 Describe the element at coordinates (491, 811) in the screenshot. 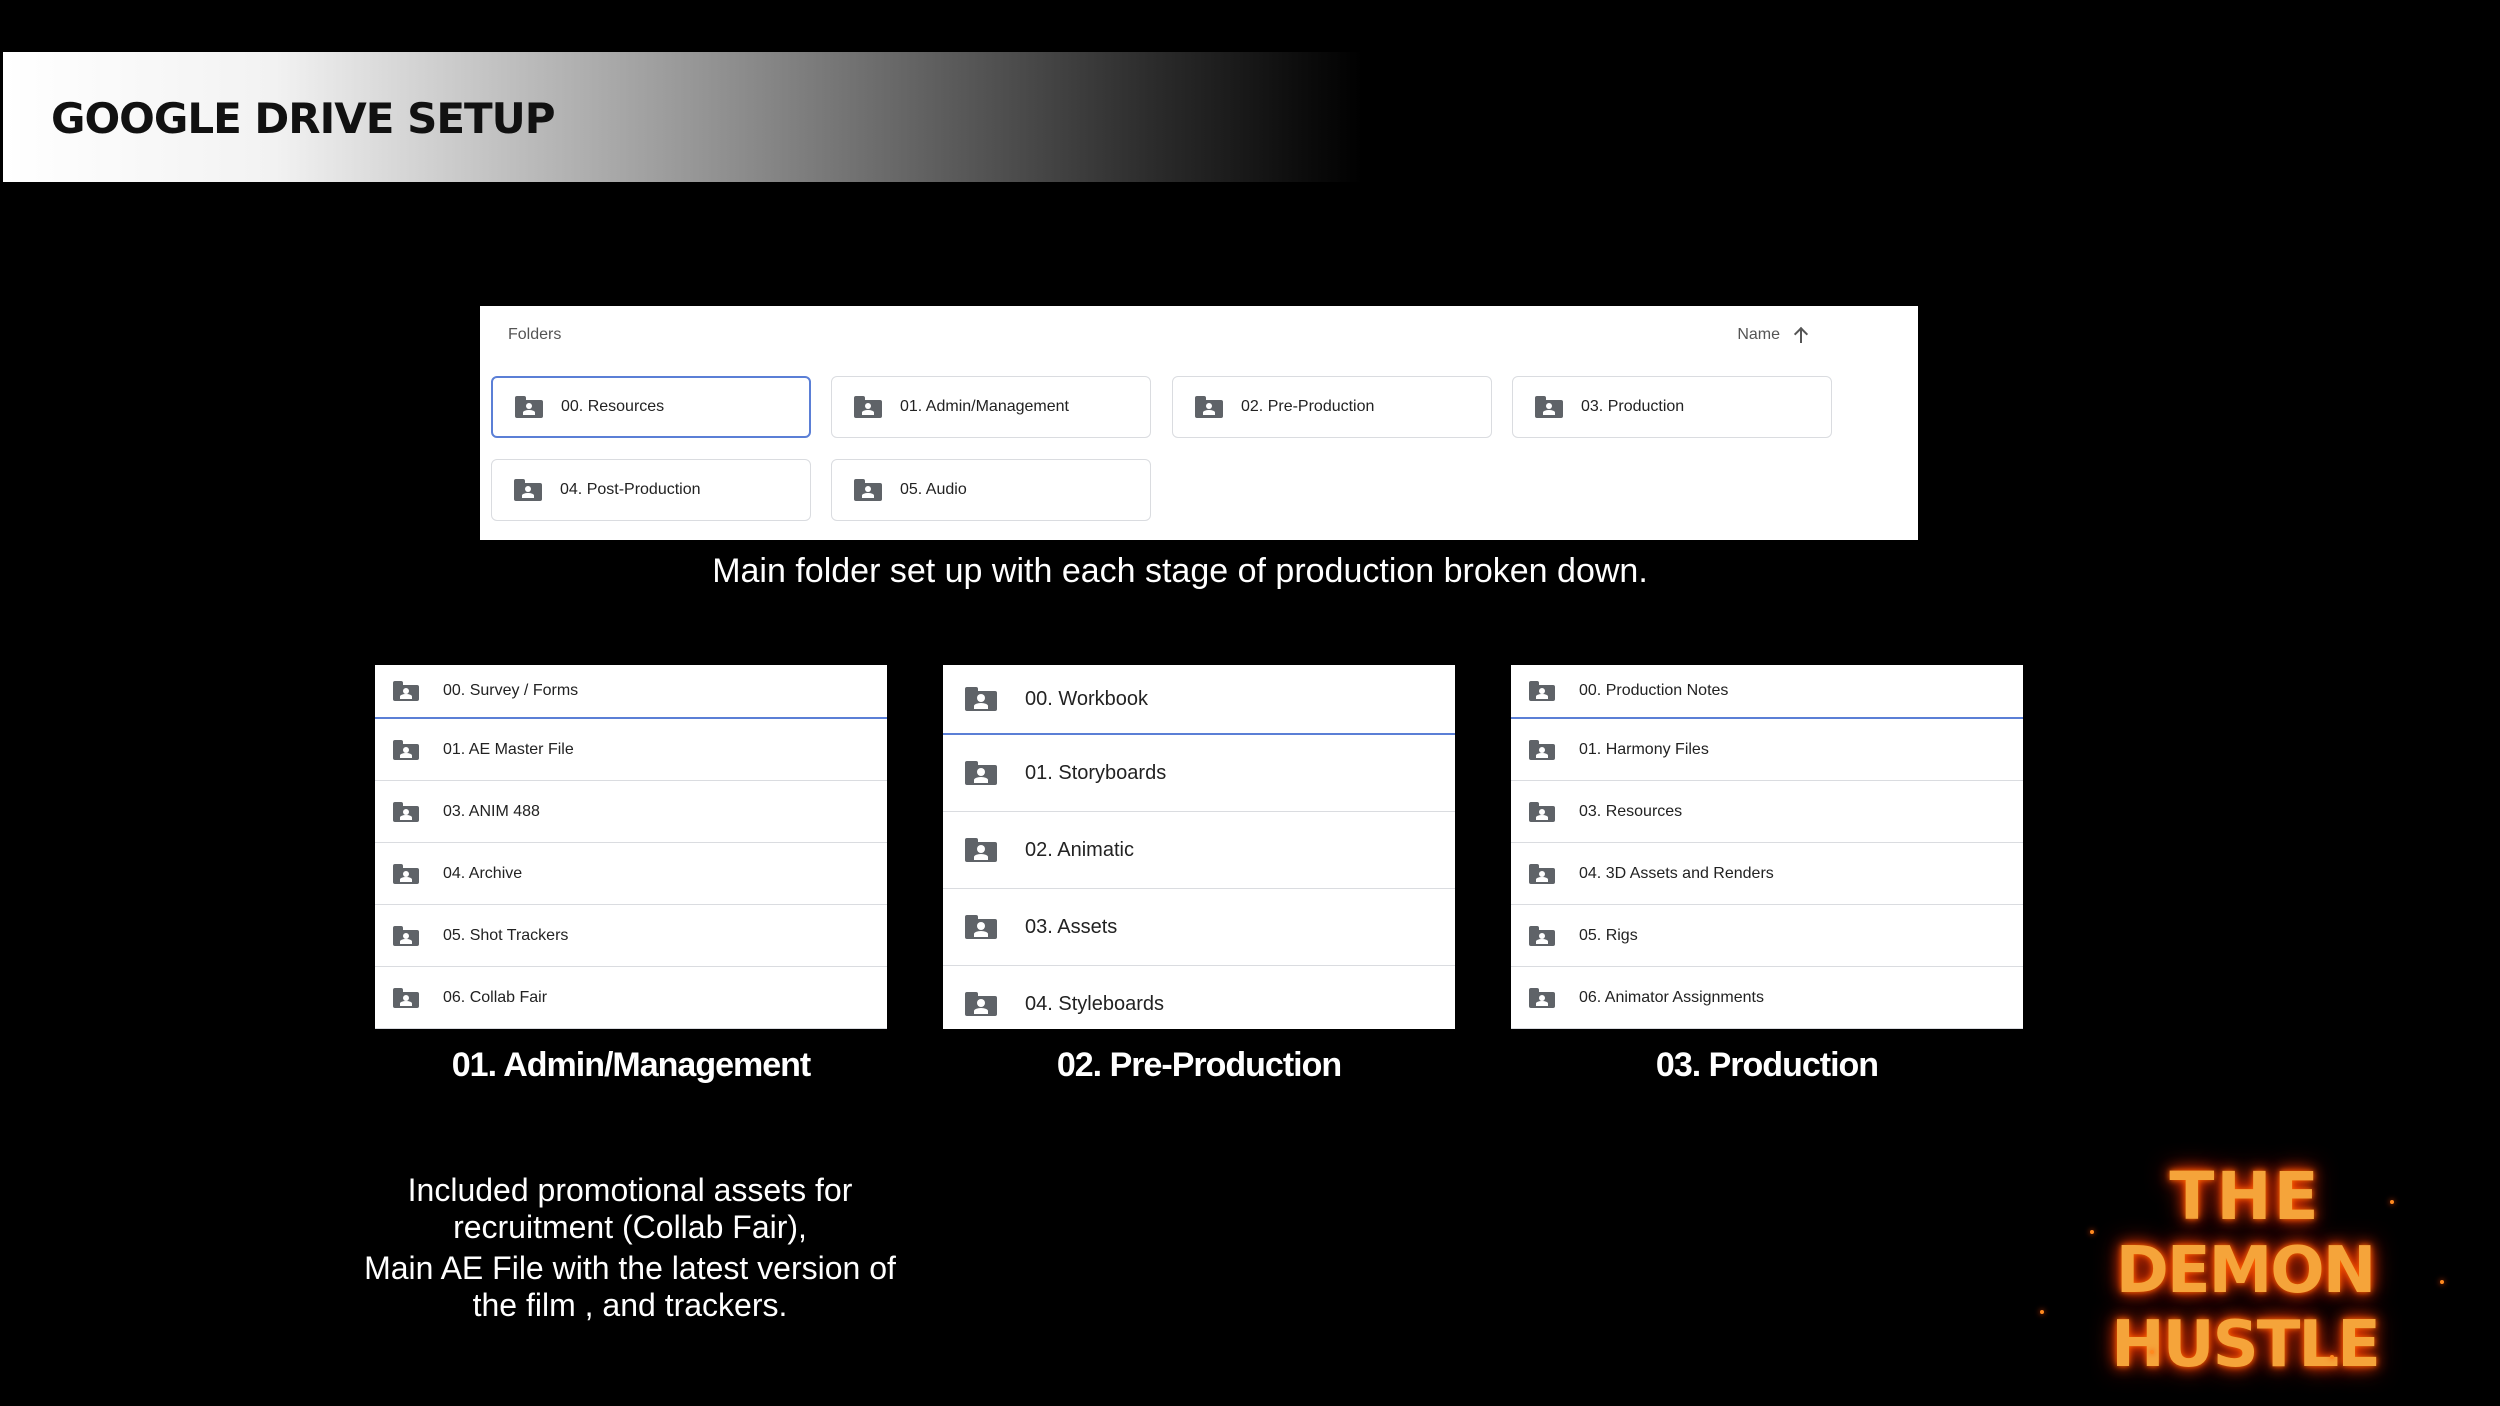

I see `list-item-label: 03. ANIM 488` at that location.